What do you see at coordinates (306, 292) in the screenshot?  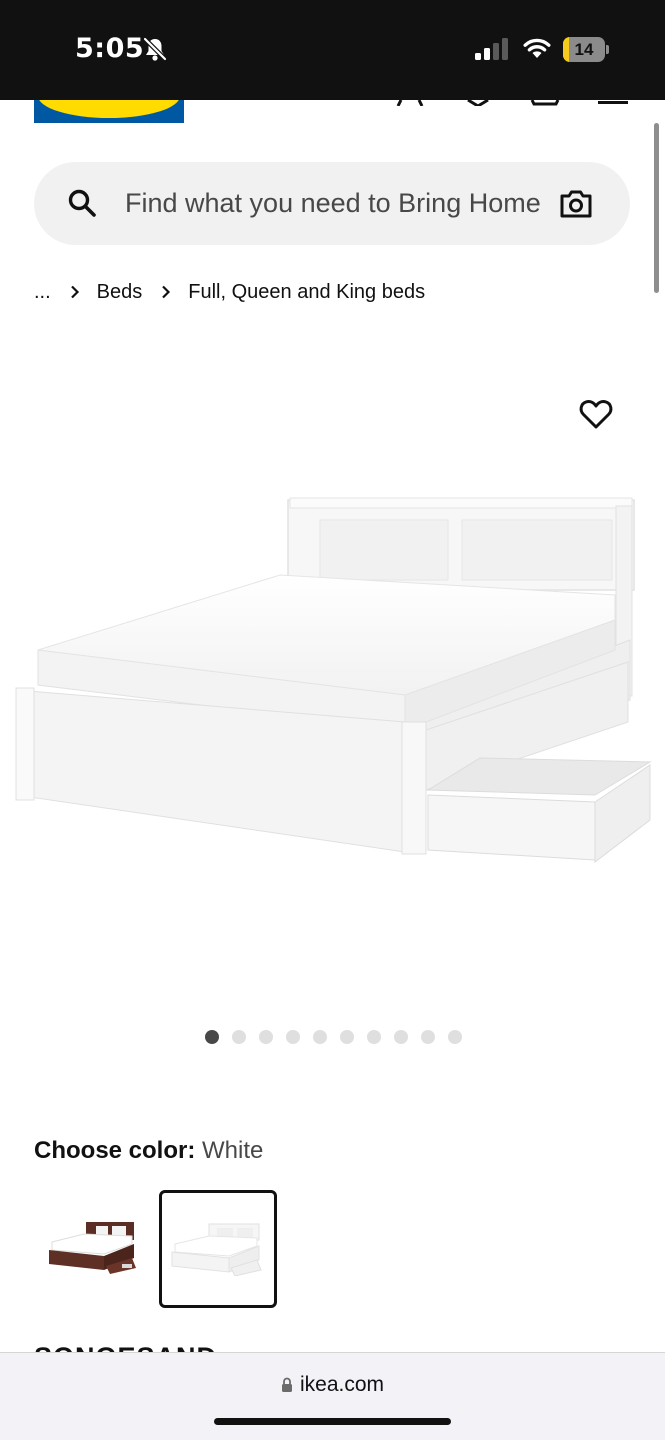 I see `breadcrumb-full-queen-king-beds: Full, Queen and King beds` at bounding box center [306, 292].